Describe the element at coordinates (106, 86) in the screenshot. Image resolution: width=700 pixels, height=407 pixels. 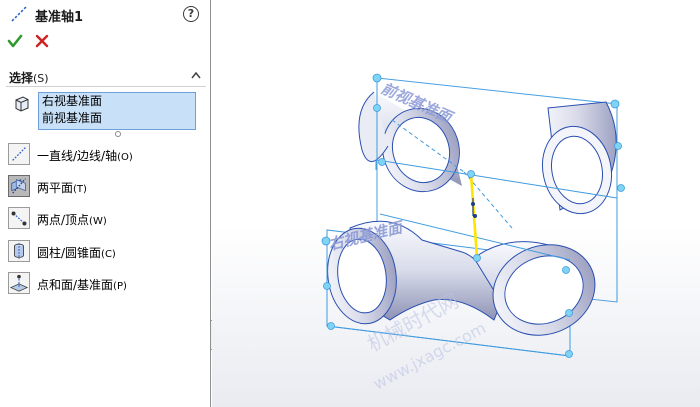
I see `group-divider` at that location.